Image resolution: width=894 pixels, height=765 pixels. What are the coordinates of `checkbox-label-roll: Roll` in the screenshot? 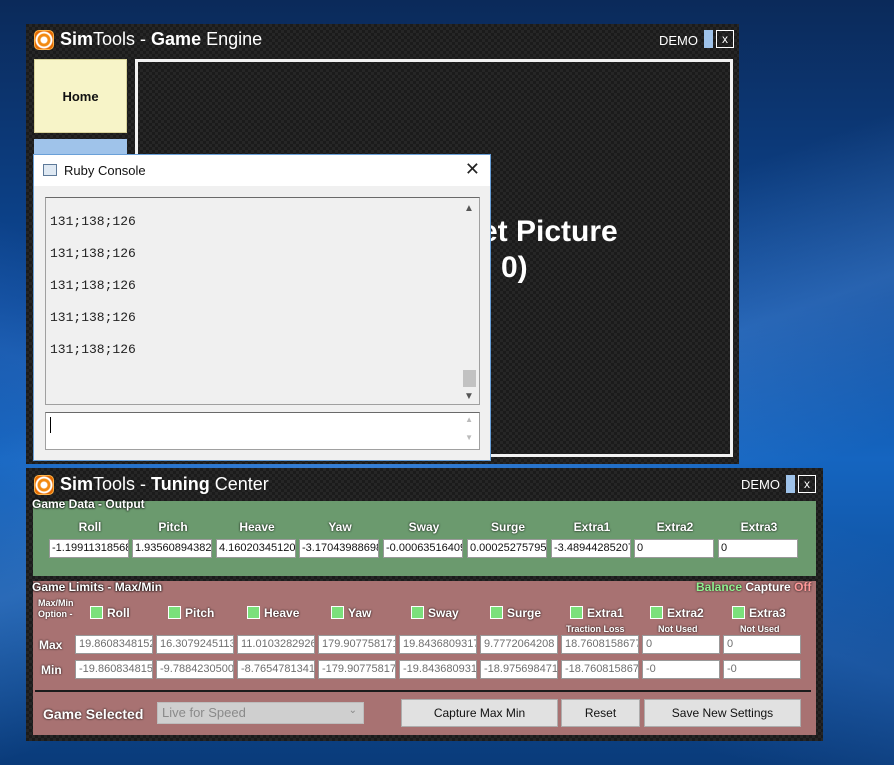 It's located at (118, 613).